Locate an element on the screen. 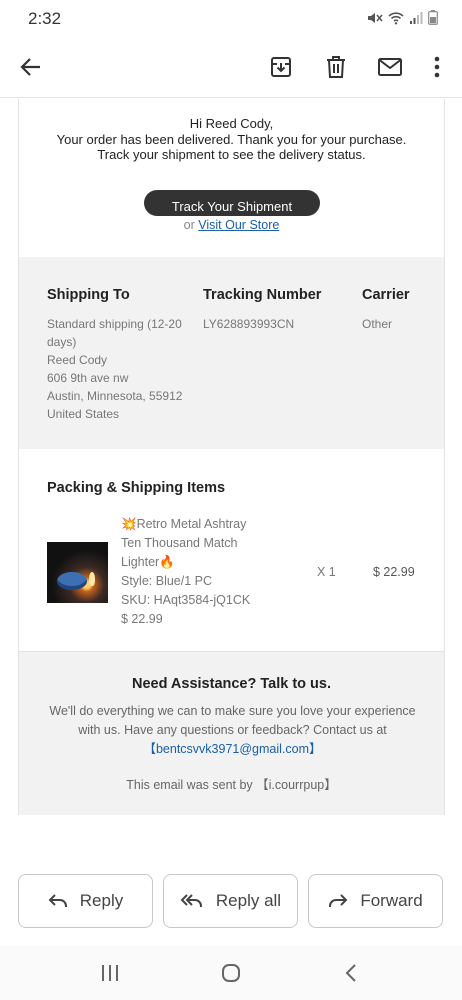 This screenshot has height=1000, width=462. reply-icon is located at coordinates (57, 900).